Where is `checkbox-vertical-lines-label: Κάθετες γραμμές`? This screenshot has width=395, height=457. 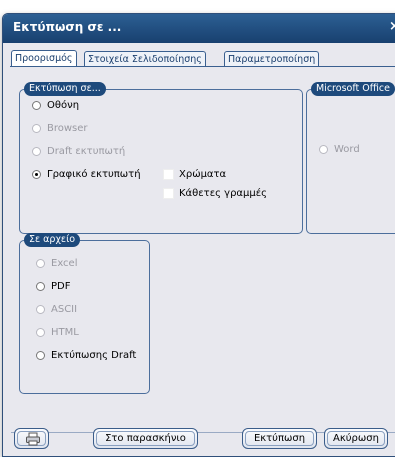 checkbox-vertical-lines-label: Κάθετες γραμμές is located at coordinates (223, 193).